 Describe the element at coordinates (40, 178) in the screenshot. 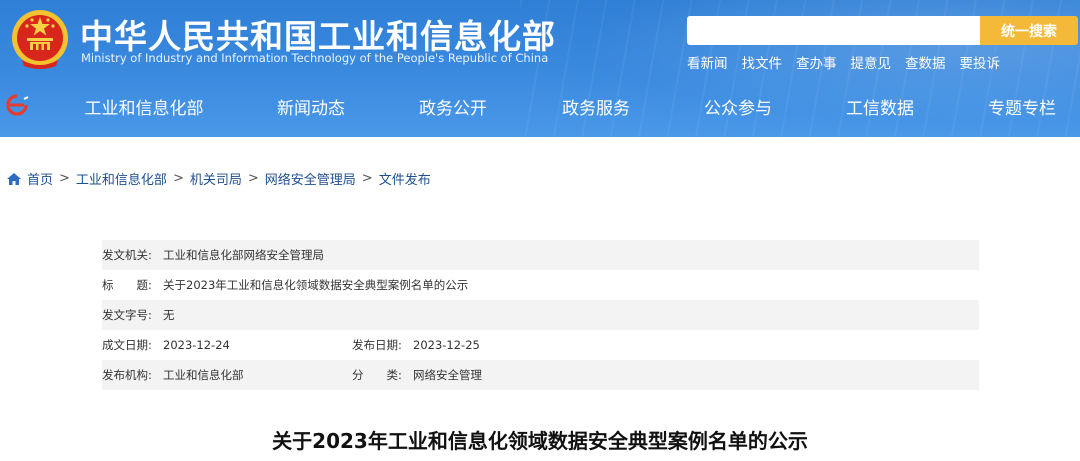

I see `breadcrumb-home: 首页` at that location.